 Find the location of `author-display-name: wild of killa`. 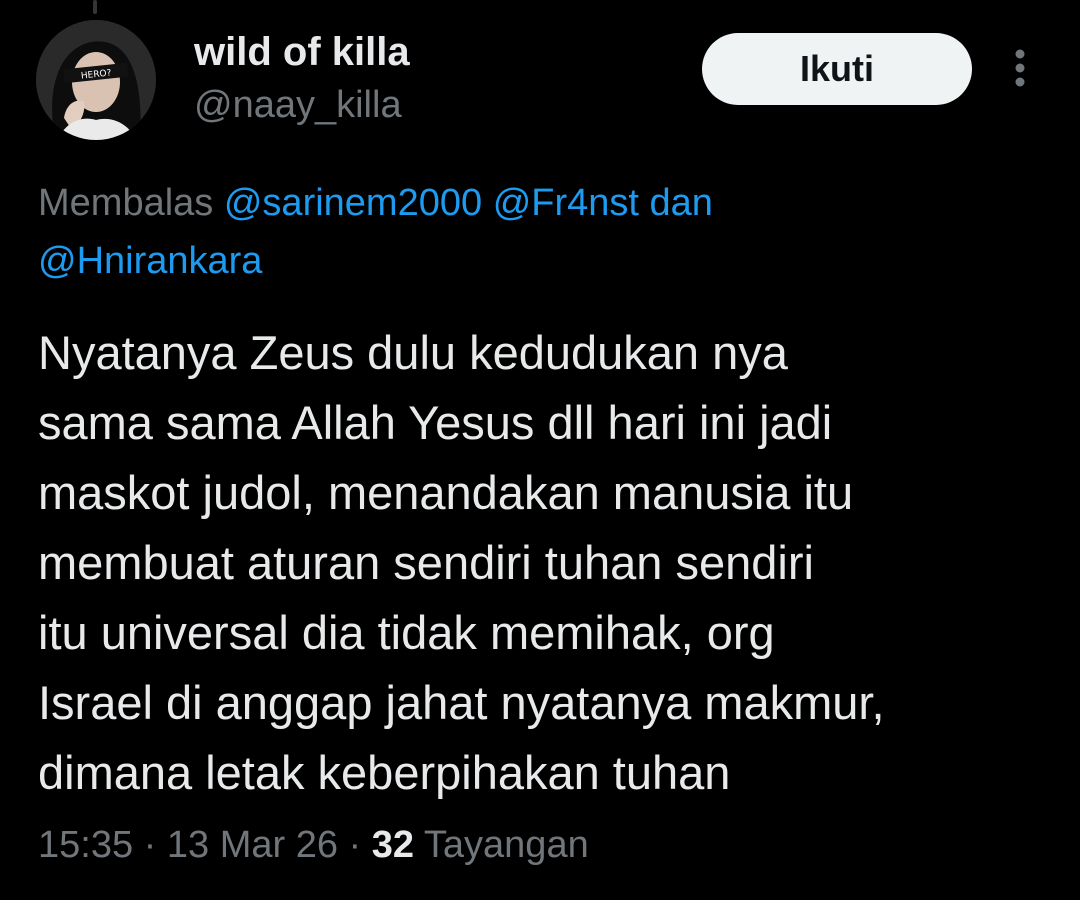

author-display-name: wild of killa is located at coordinates (302, 52).